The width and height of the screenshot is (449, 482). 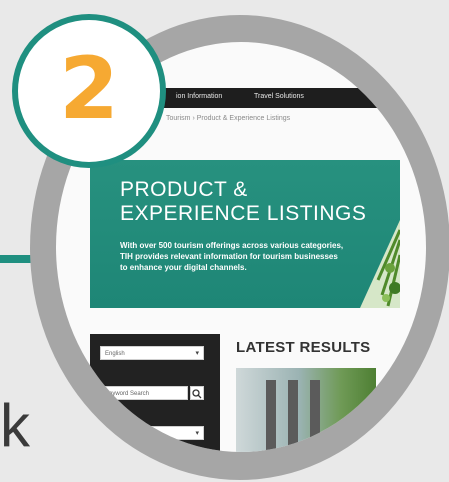 I want to click on latest-results-title: LATEST RESULTS, so click(x=303, y=347).